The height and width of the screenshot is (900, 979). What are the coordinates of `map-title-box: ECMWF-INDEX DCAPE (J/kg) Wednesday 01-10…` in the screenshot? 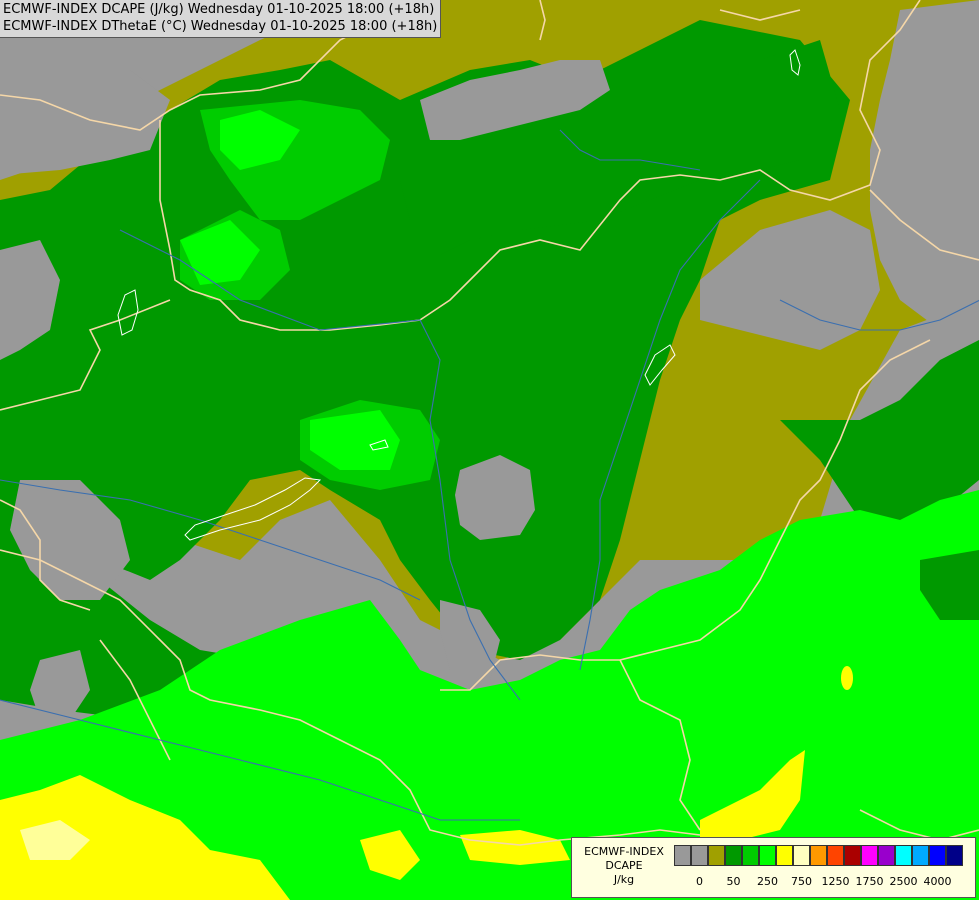 It's located at (221, 19).